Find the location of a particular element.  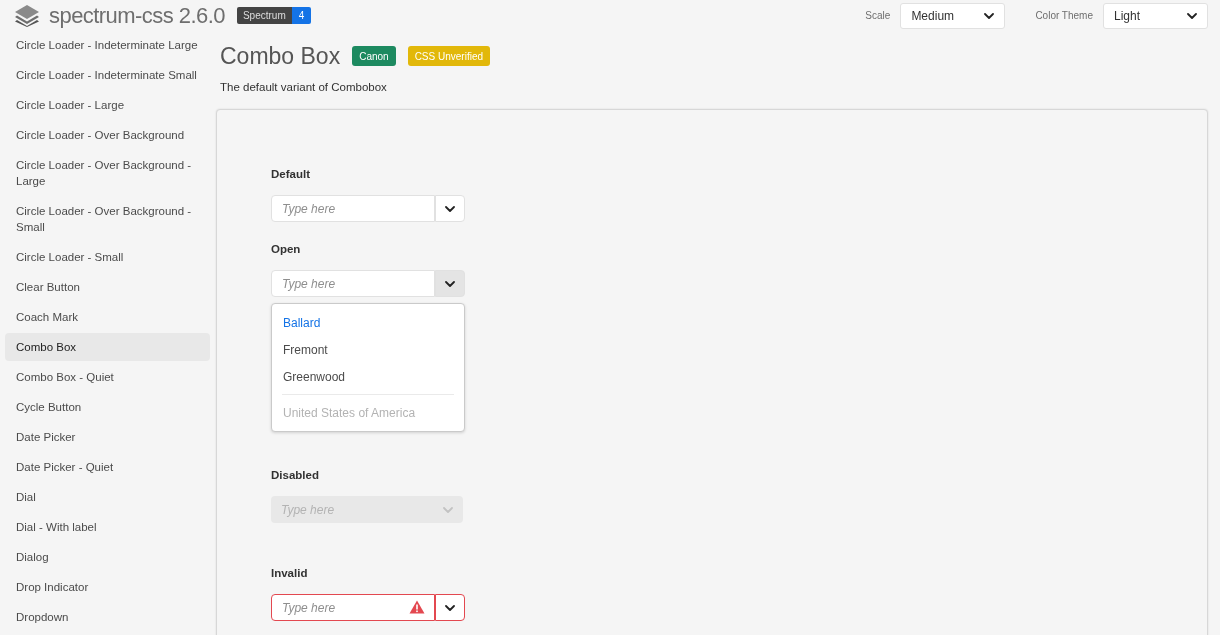

sidebar-item: Dial - With label is located at coordinates (107, 527).